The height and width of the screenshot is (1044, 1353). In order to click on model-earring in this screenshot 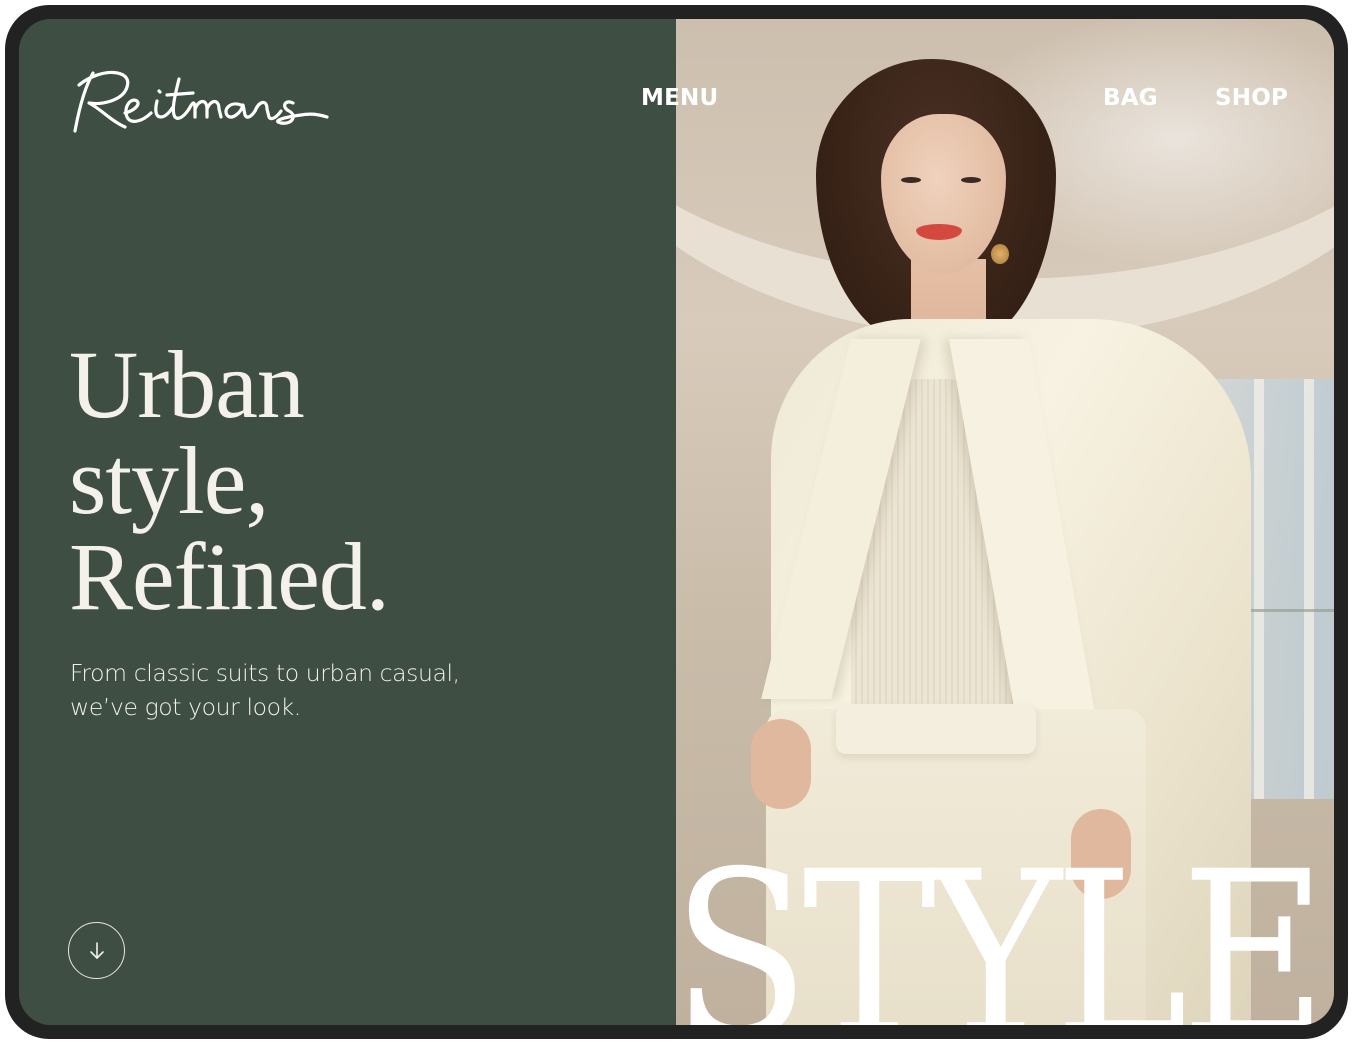, I will do `click(1000, 254)`.